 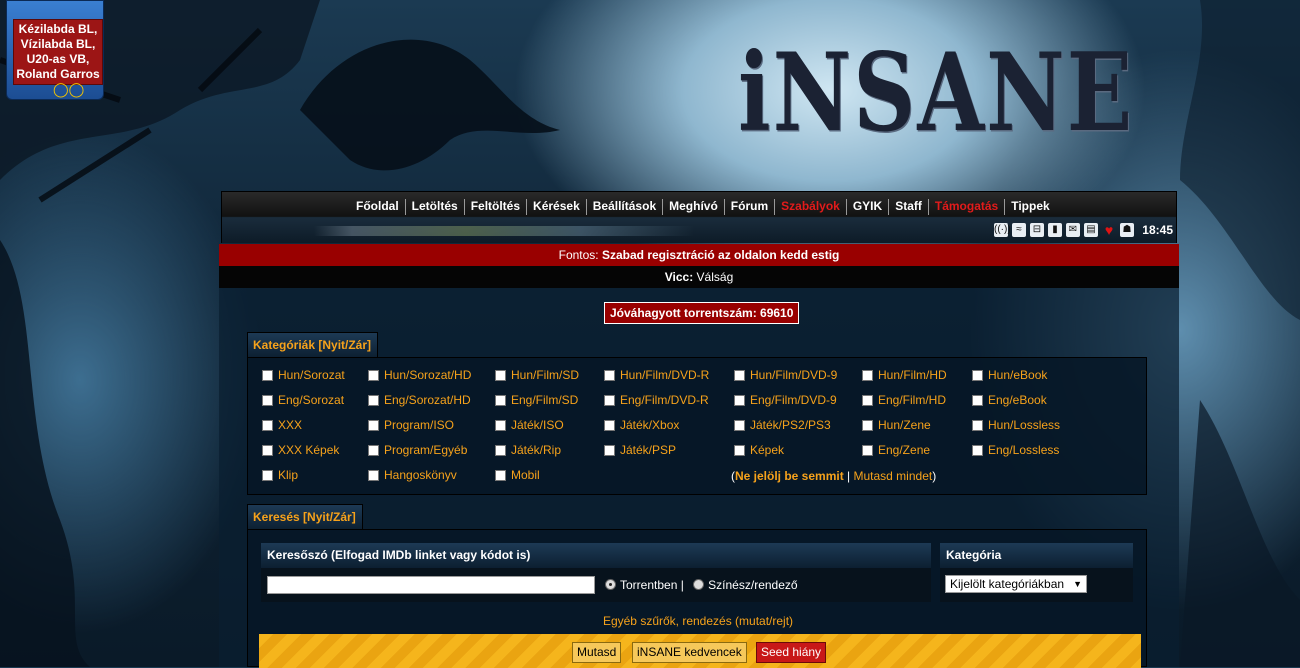 I want to click on category-label: Hangoskönyv, so click(x=420, y=475).